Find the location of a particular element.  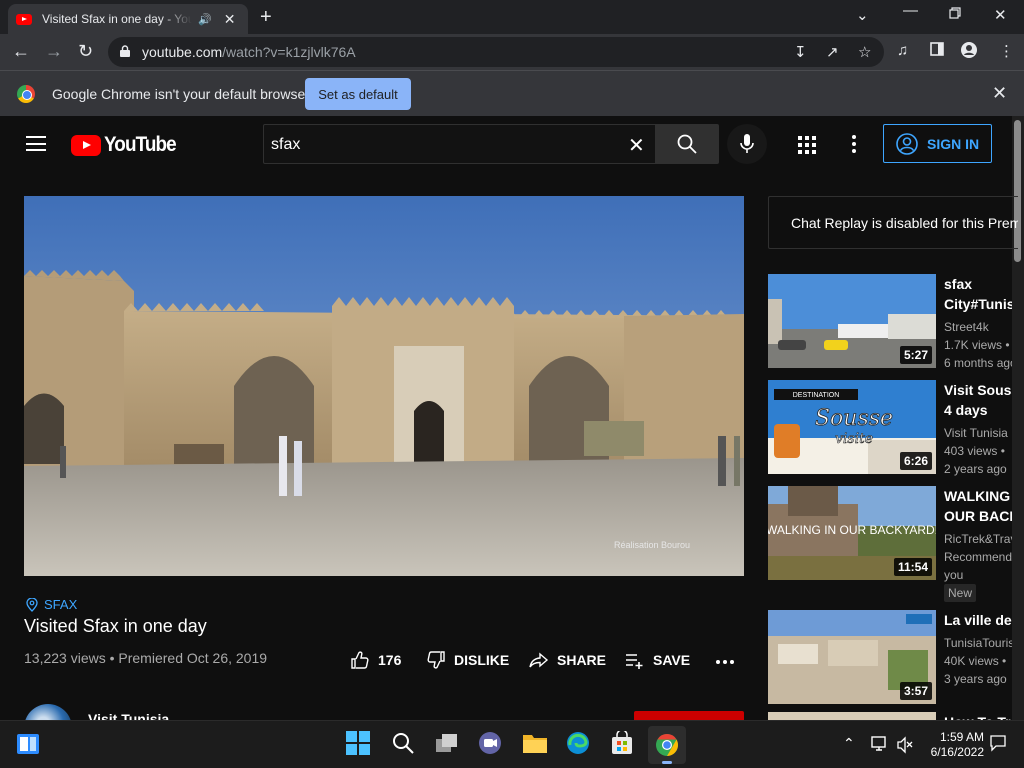

search-icon is located at coordinates (404, 744).